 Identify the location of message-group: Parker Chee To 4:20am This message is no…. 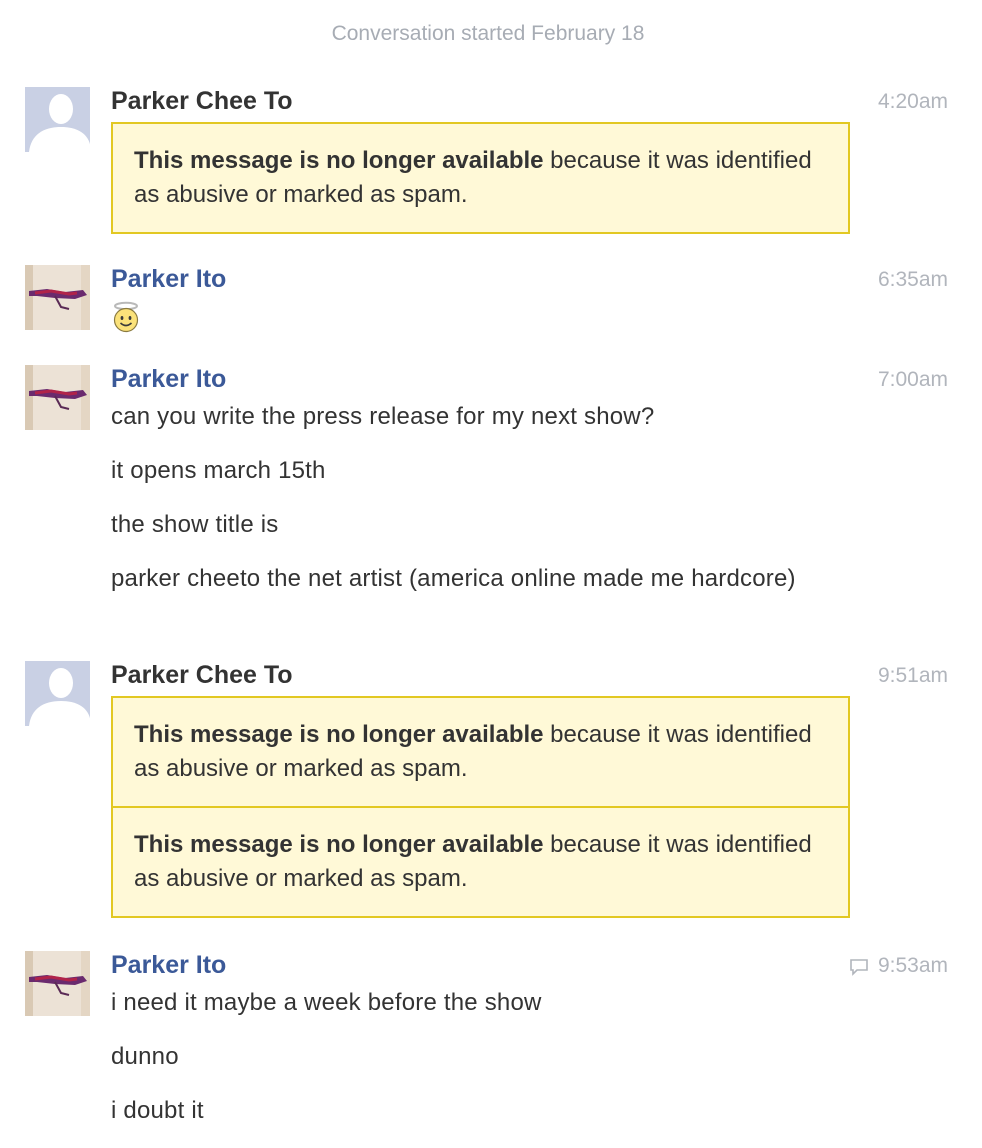
(491, 162).